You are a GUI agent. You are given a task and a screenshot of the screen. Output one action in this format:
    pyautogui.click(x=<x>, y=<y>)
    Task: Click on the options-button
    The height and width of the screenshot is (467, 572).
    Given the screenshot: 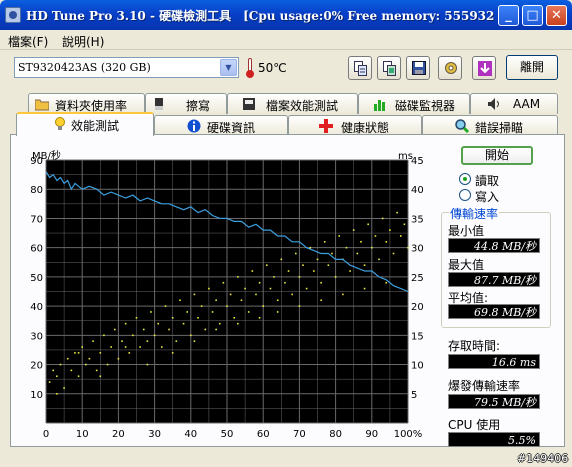 What is the action you would take?
    pyautogui.click(x=450, y=68)
    